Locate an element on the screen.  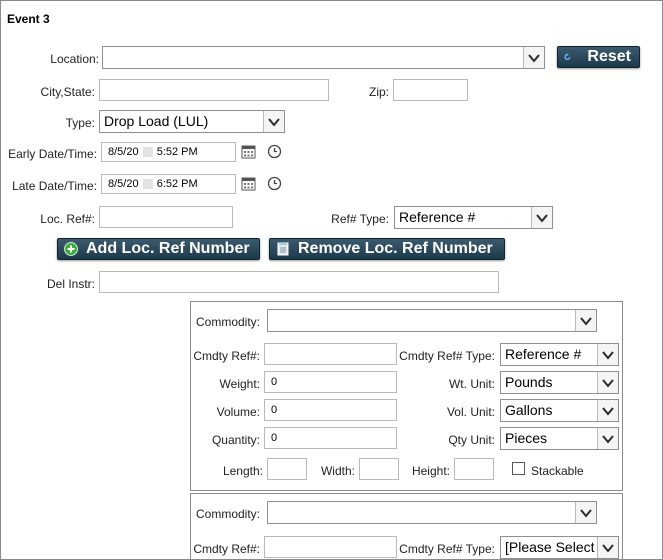
early-datetime-input: 8/5/20 5:52 PM is located at coordinates (168, 152).